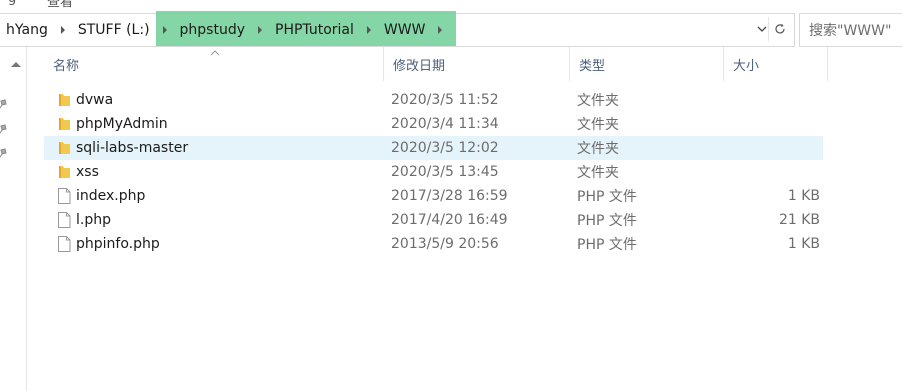 This screenshot has height=391, width=902. I want to click on column-header-type-label: 类型, so click(592, 66).